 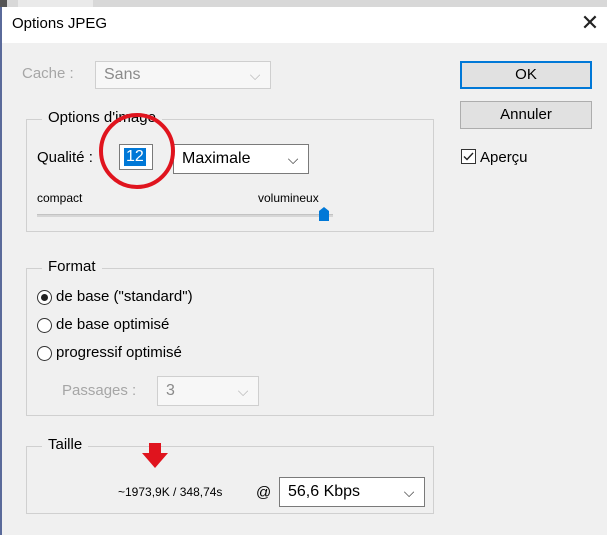 I want to click on preview-checkbox, so click(x=468, y=156).